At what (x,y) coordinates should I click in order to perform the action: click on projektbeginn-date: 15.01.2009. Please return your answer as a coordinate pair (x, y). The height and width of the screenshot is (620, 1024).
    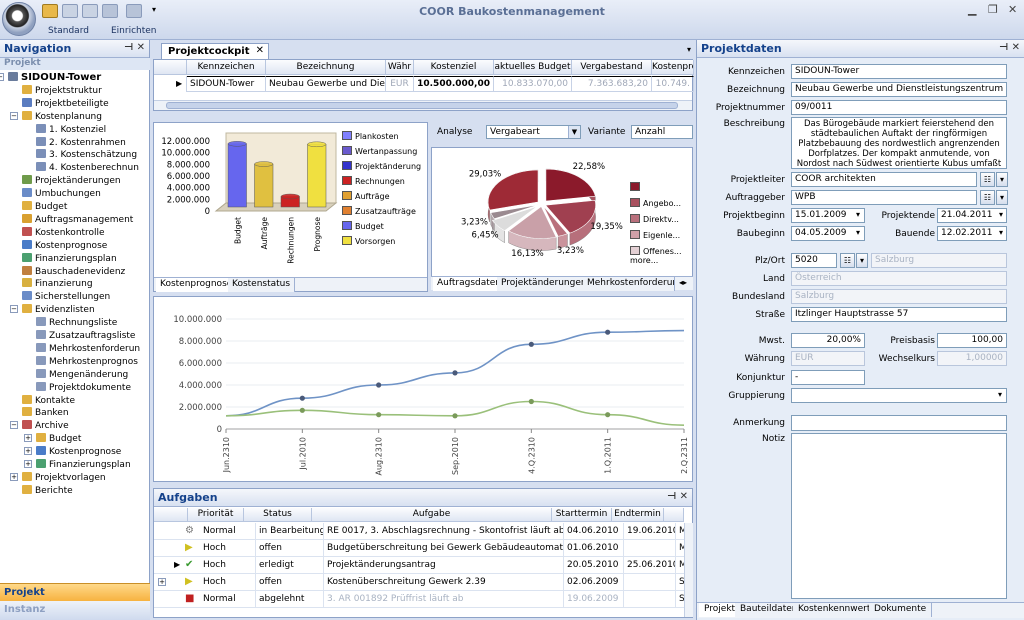
    Looking at the image, I should click on (828, 215).